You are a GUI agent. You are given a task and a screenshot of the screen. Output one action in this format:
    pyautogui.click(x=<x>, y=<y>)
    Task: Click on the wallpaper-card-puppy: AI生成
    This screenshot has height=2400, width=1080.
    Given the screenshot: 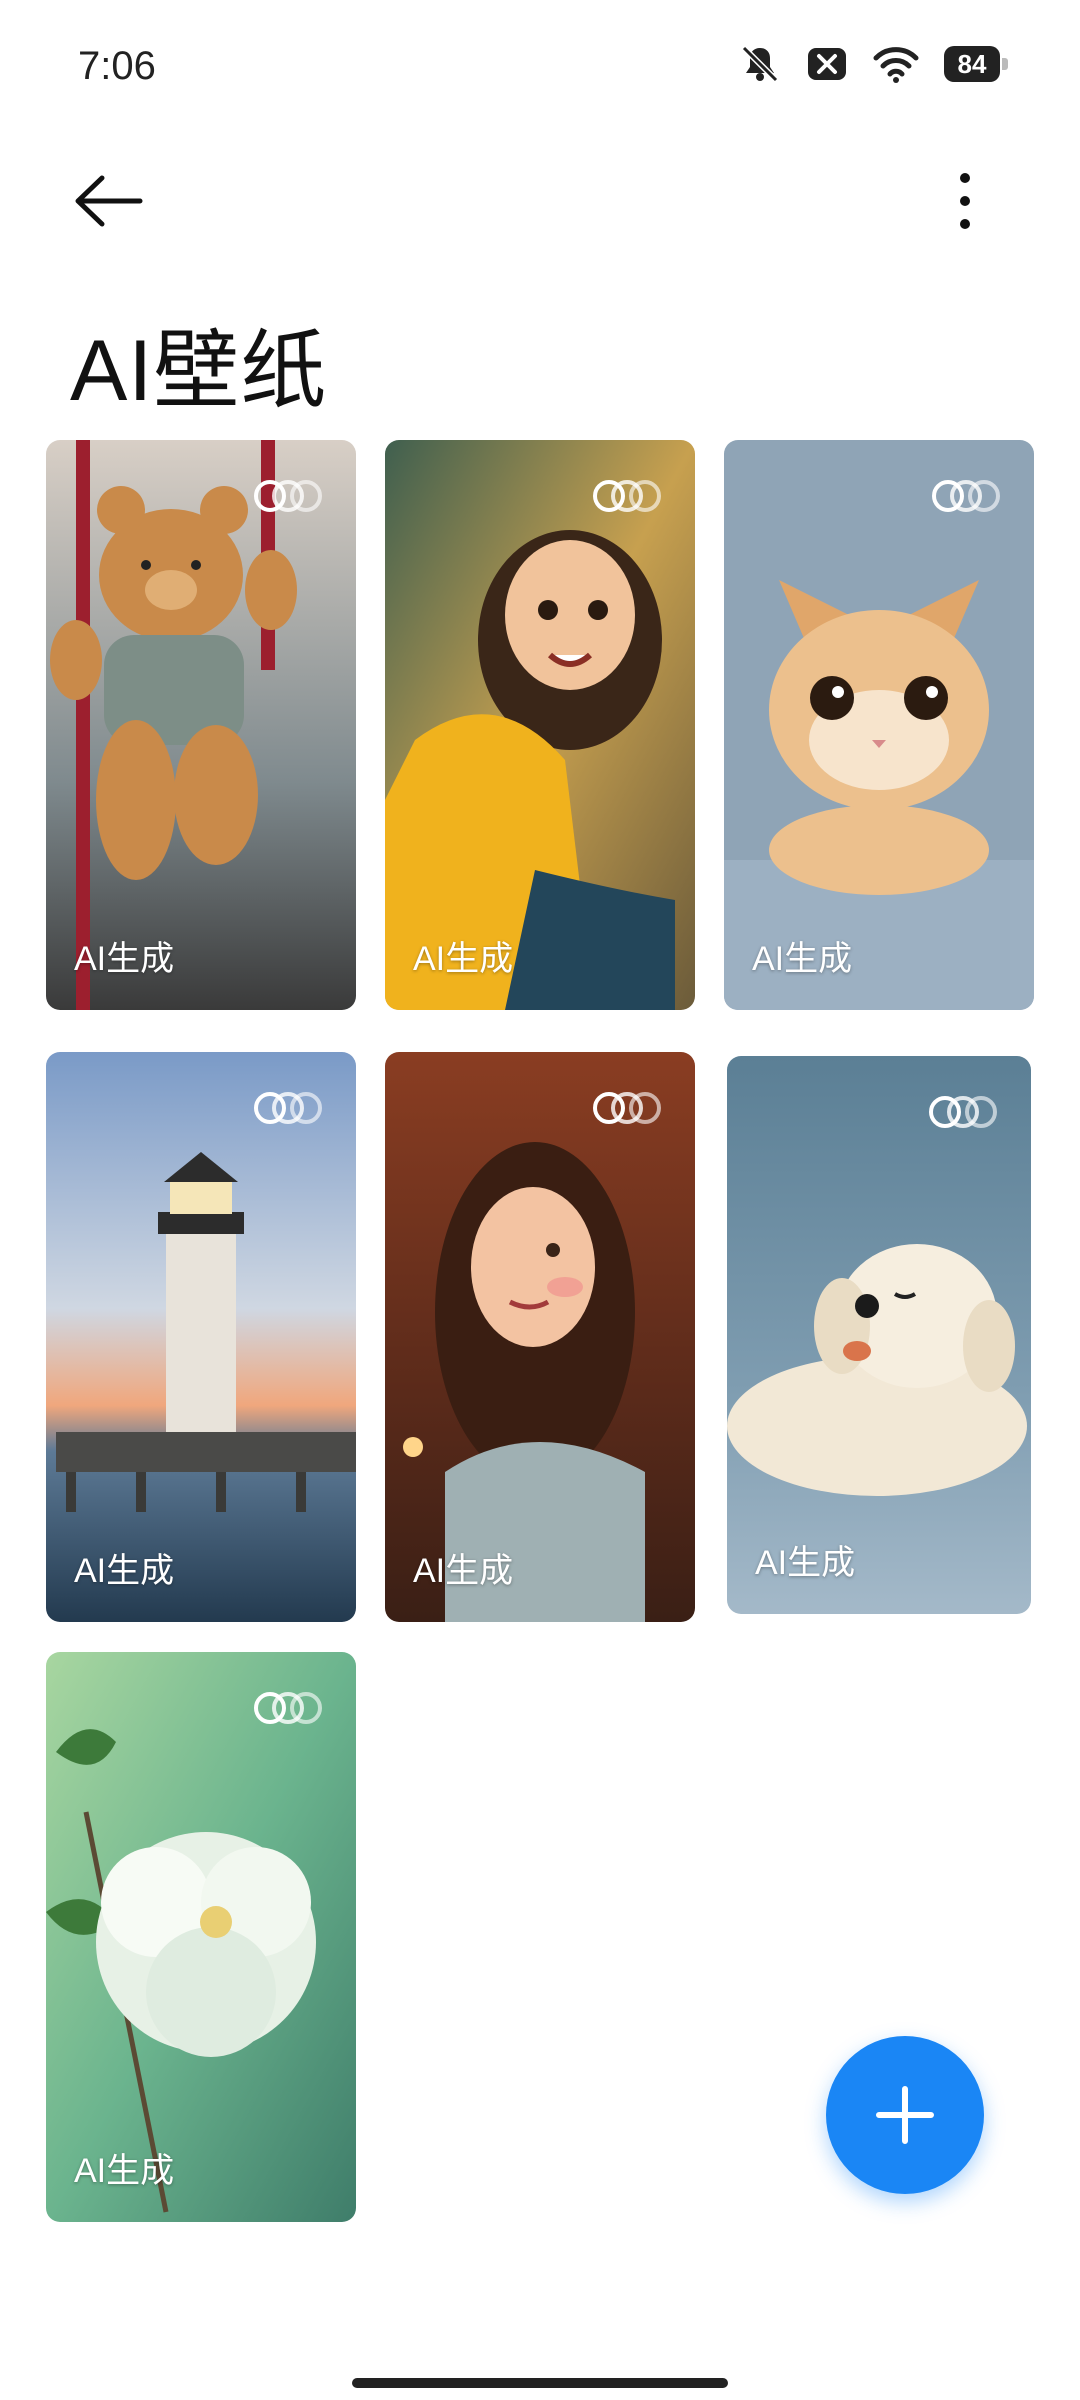 What is the action you would take?
    pyautogui.click(x=879, y=1335)
    